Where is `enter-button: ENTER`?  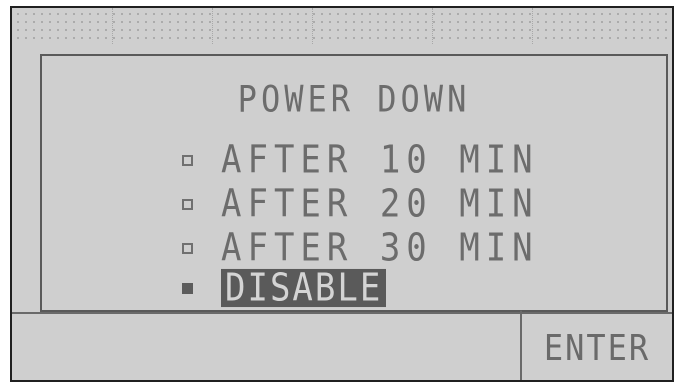 enter-button: ENTER is located at coordinates (596, 345).